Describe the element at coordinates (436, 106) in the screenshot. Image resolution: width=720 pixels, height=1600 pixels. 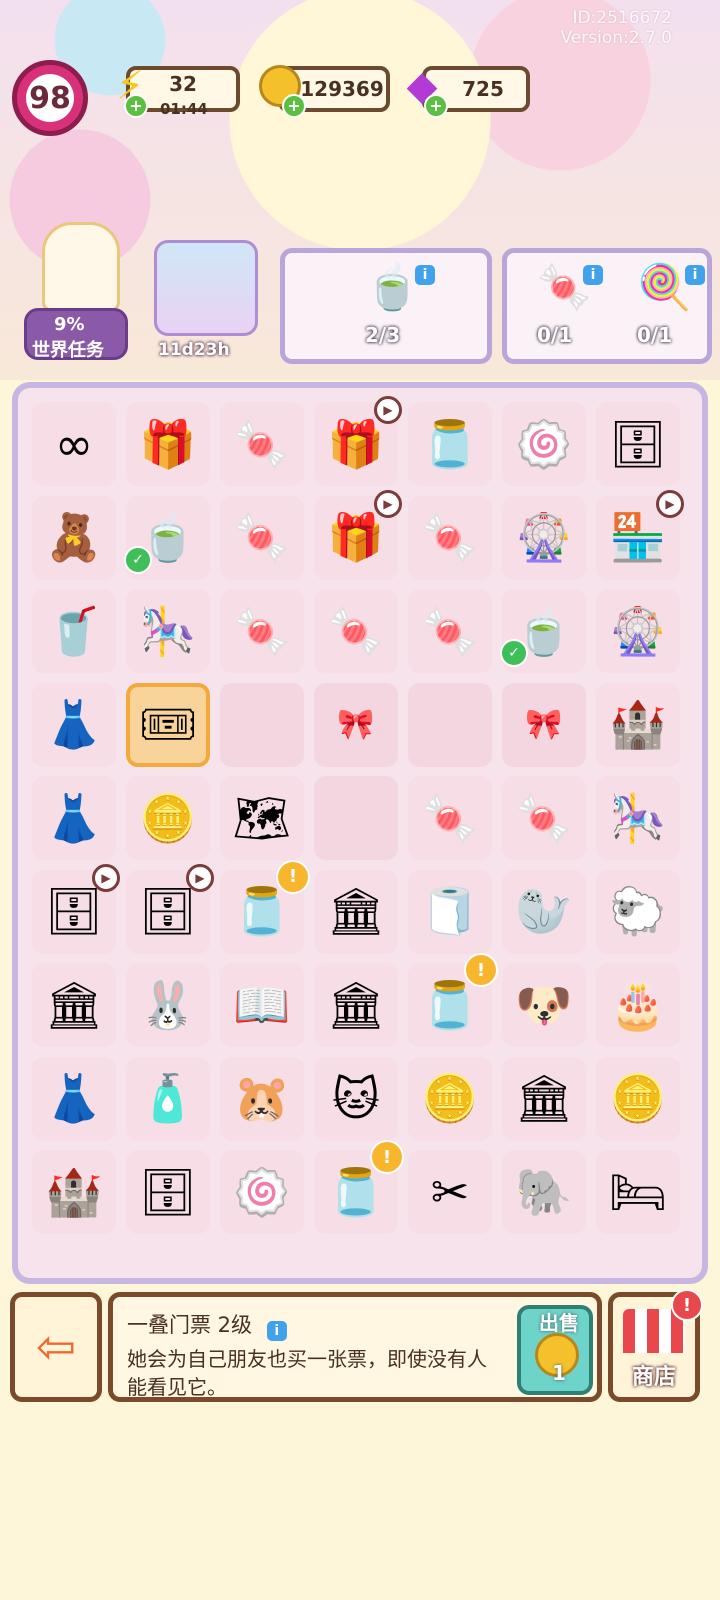
I see `add-gems-button: +` at that location.